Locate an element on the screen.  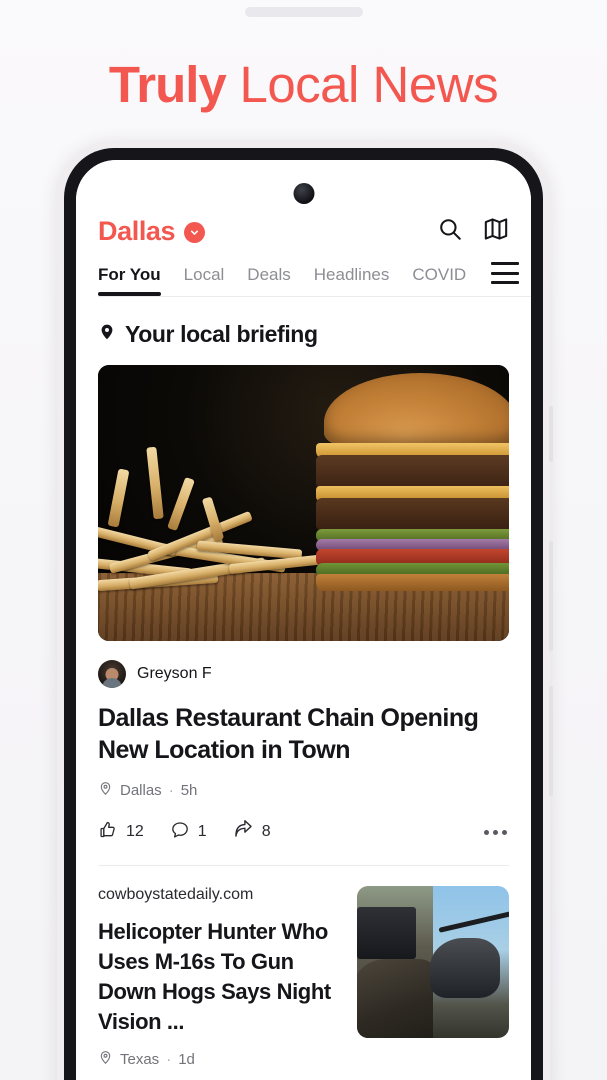
briefing-section-header: Your local briefing is located at coordinates (303, 331).